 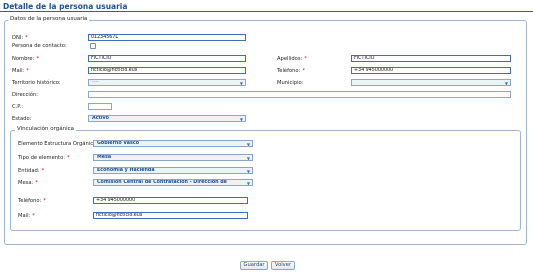 I want to click on estado-select: Activo ▼, so click(x=167, y=118).